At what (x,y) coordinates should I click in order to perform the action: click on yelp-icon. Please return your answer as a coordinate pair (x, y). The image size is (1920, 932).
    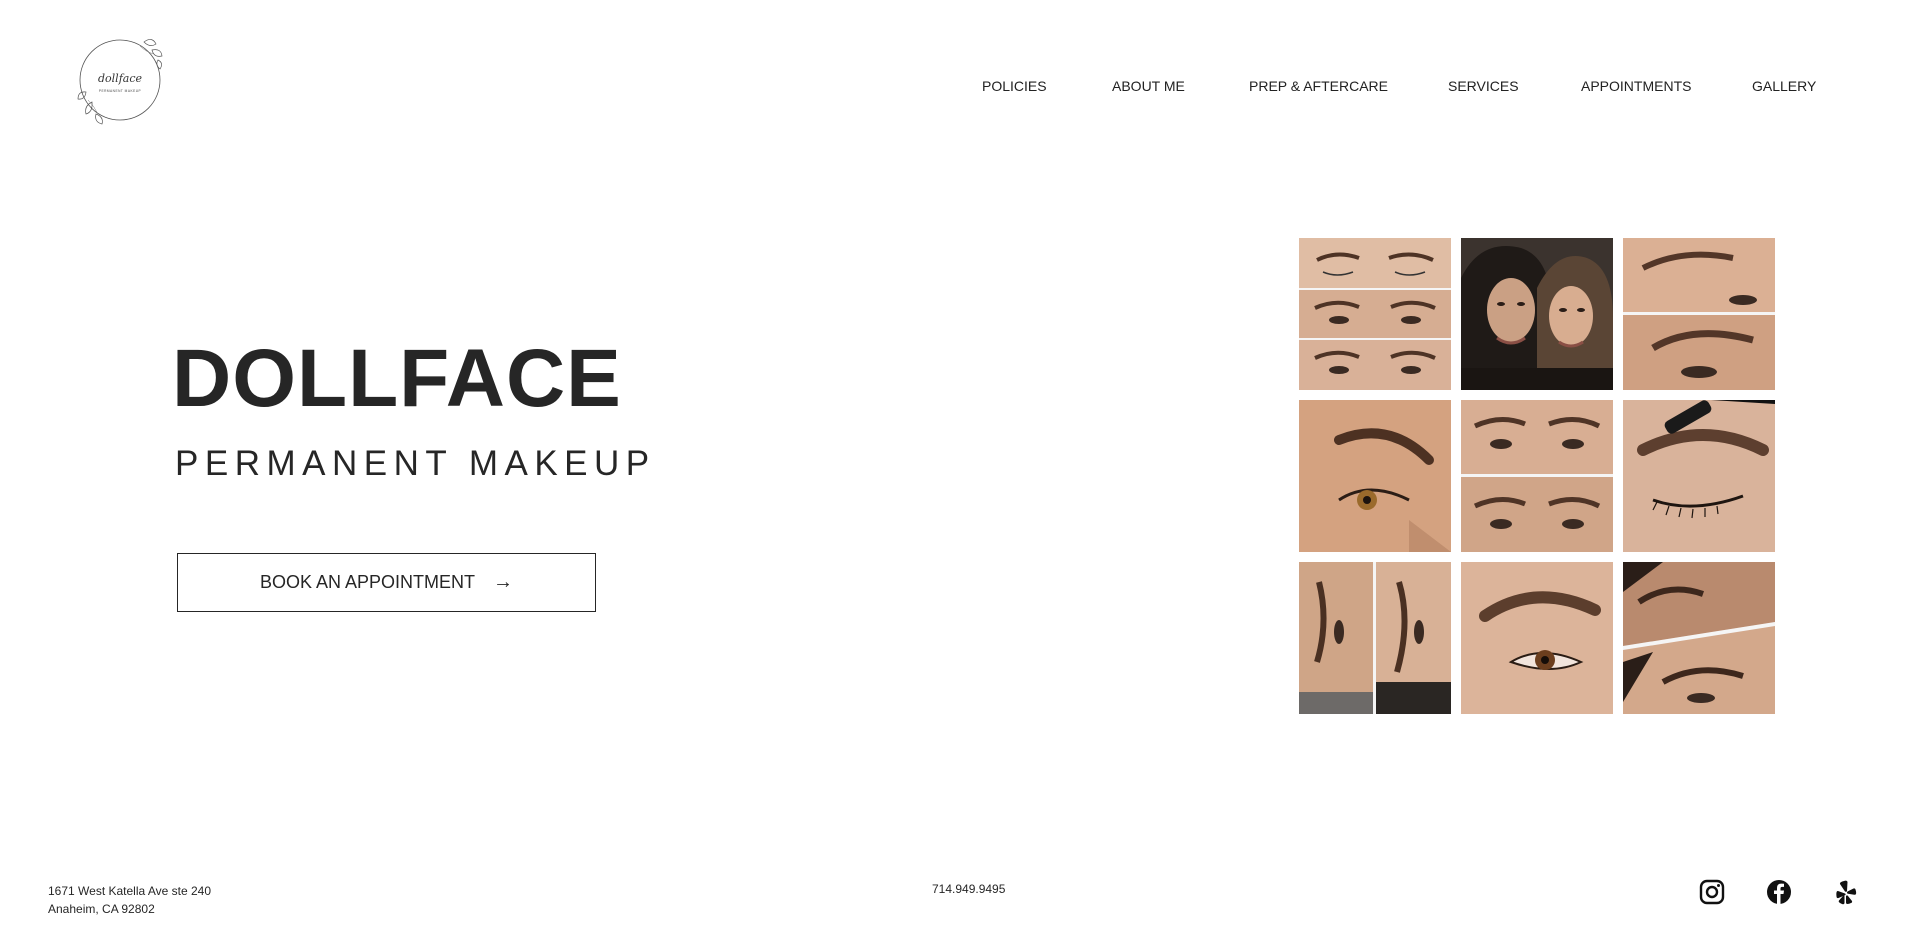
    Looking at the image, I should click on (1846, 892).